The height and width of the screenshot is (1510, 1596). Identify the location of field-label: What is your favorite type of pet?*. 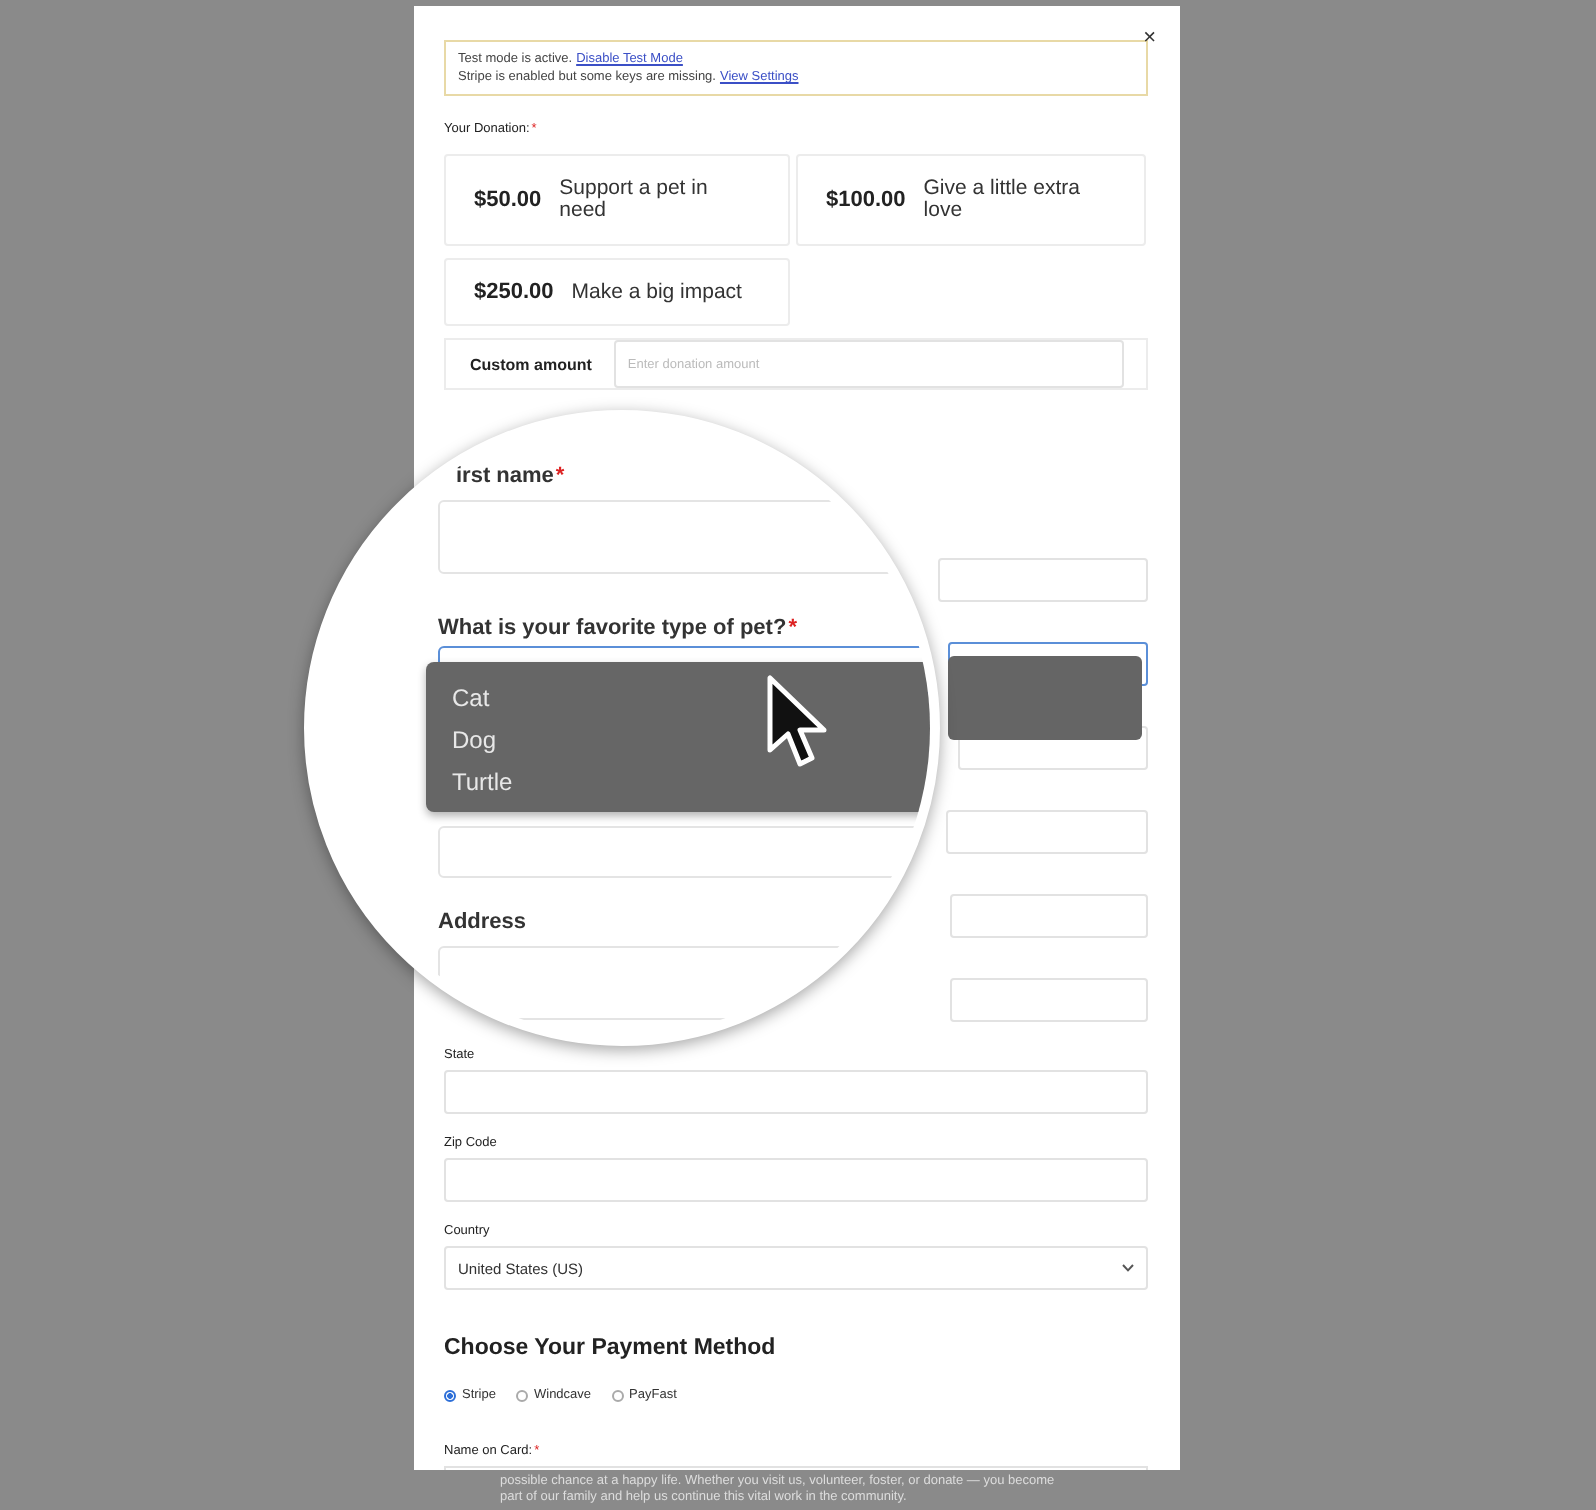
(618, 629).